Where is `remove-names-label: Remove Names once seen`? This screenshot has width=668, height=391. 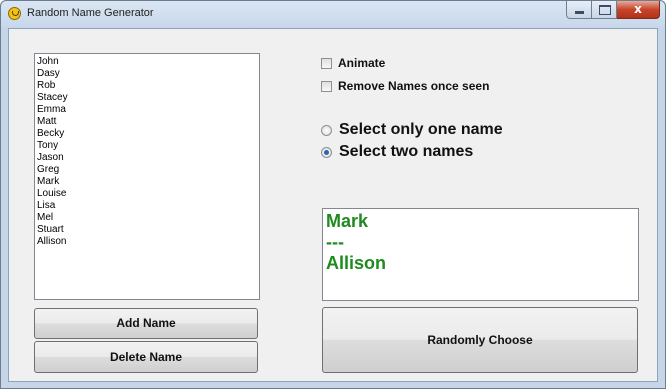
remove-names-label: Remove Names once seen is located at coordinates (413, 86).